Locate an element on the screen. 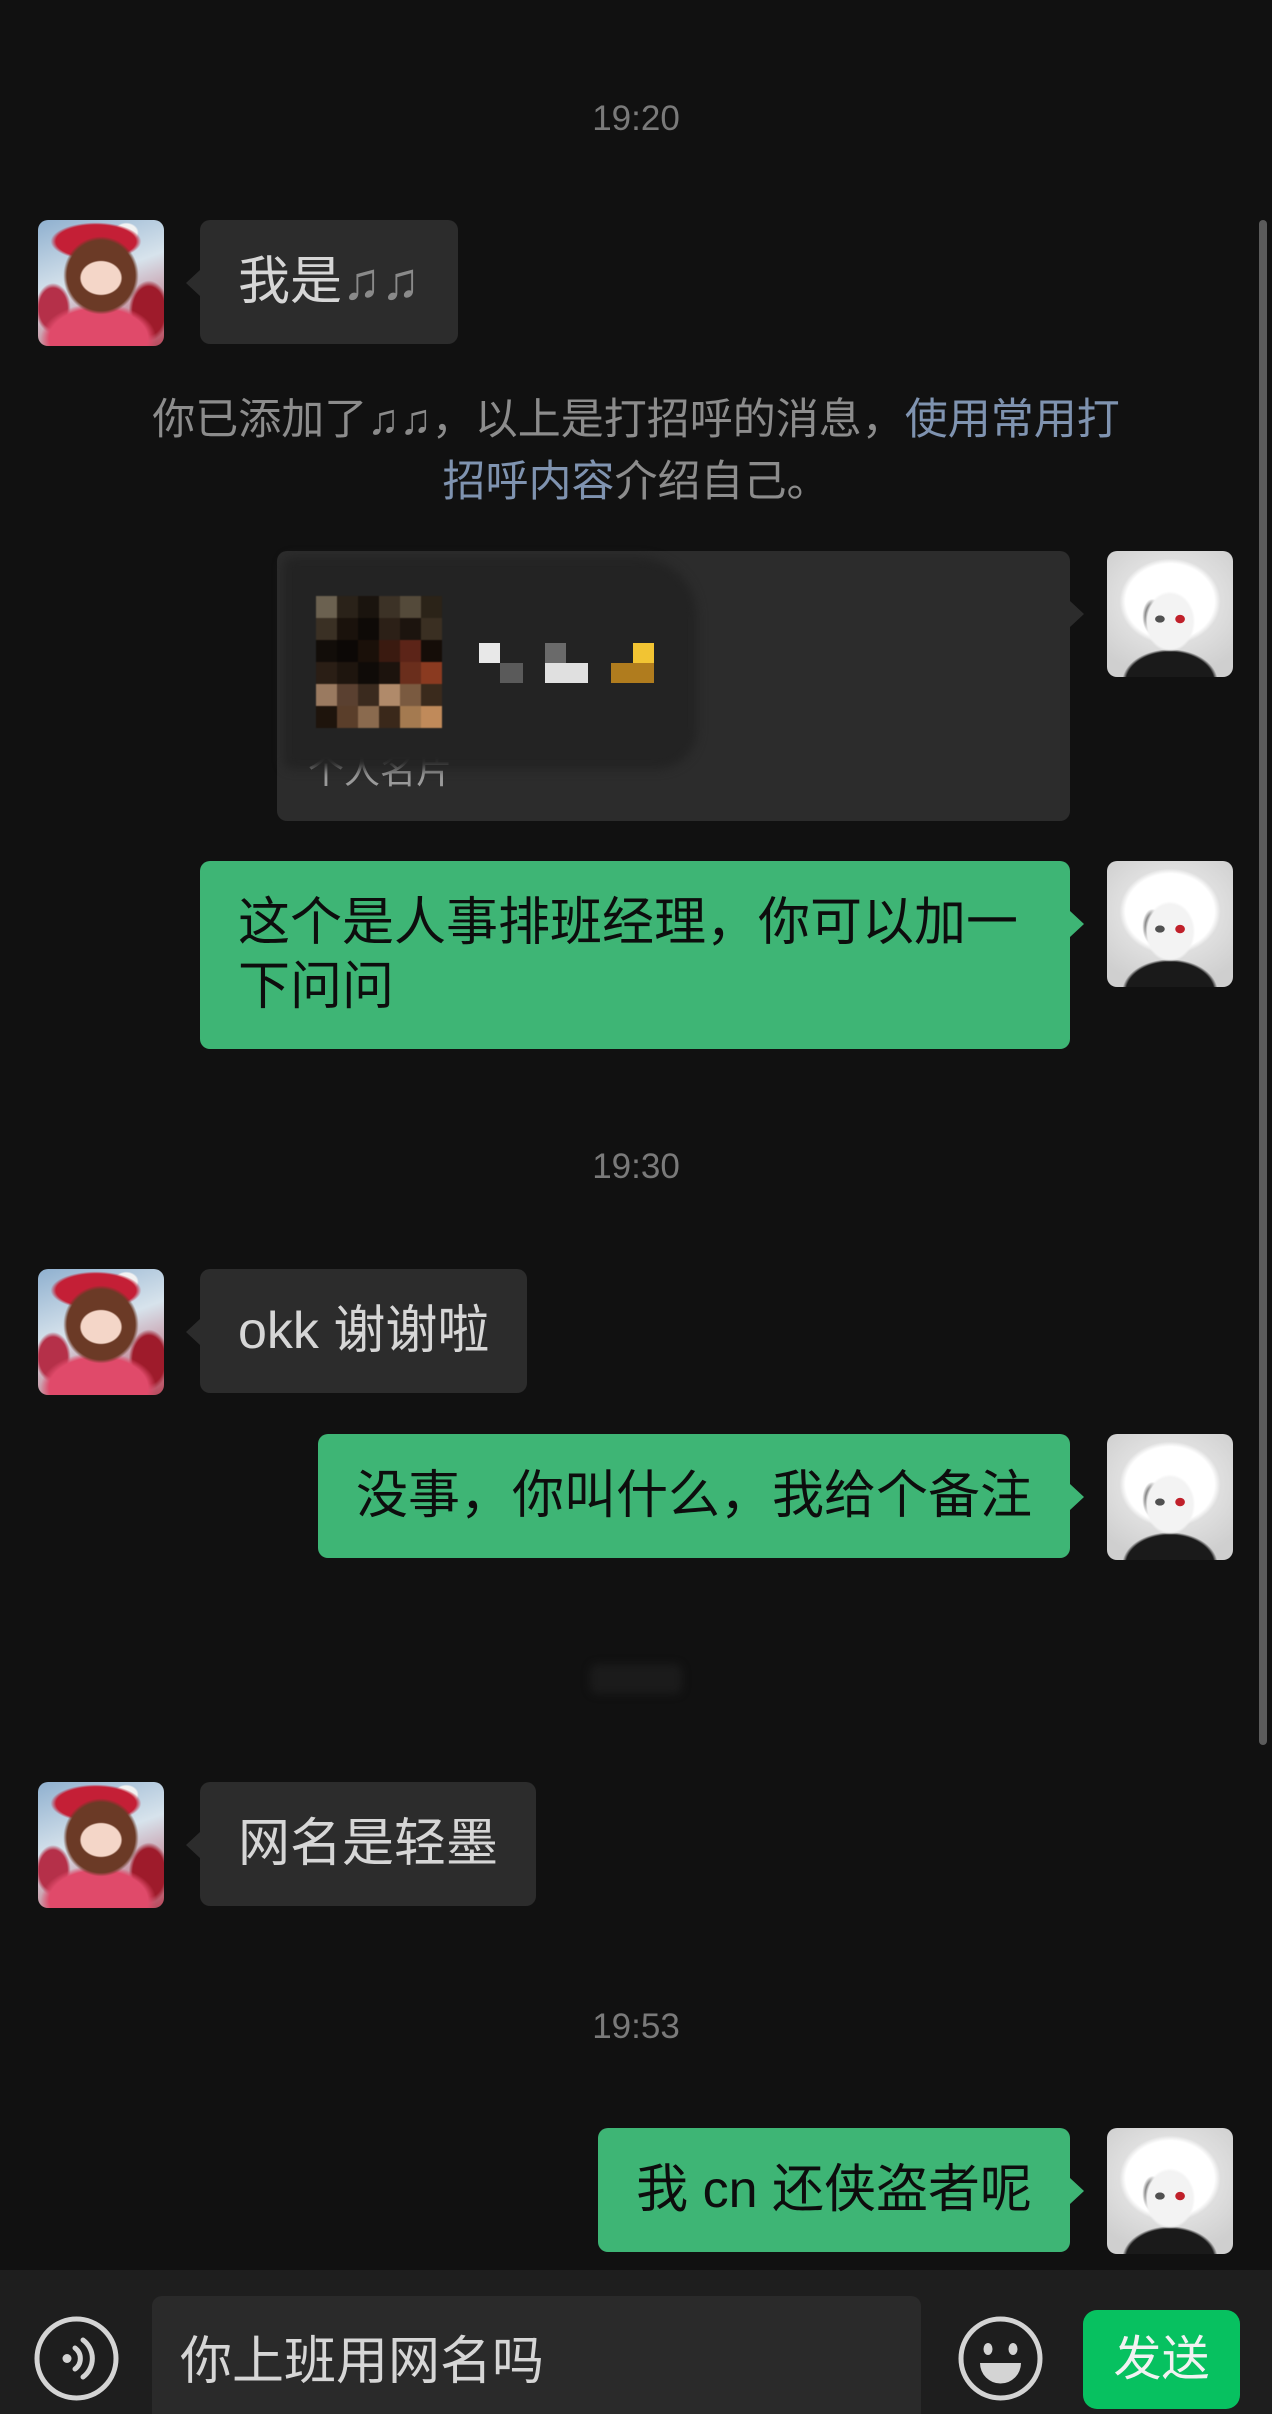  system-notice-line: 招呼内容介绍自己。 is located at coordinates (636, 482).